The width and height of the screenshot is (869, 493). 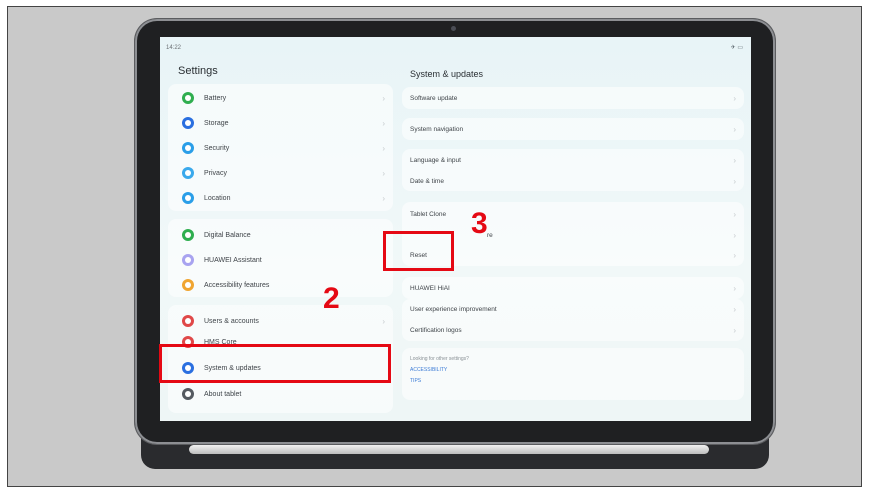 I want to click on status-time: 14:22, so click(x=174, y=48).